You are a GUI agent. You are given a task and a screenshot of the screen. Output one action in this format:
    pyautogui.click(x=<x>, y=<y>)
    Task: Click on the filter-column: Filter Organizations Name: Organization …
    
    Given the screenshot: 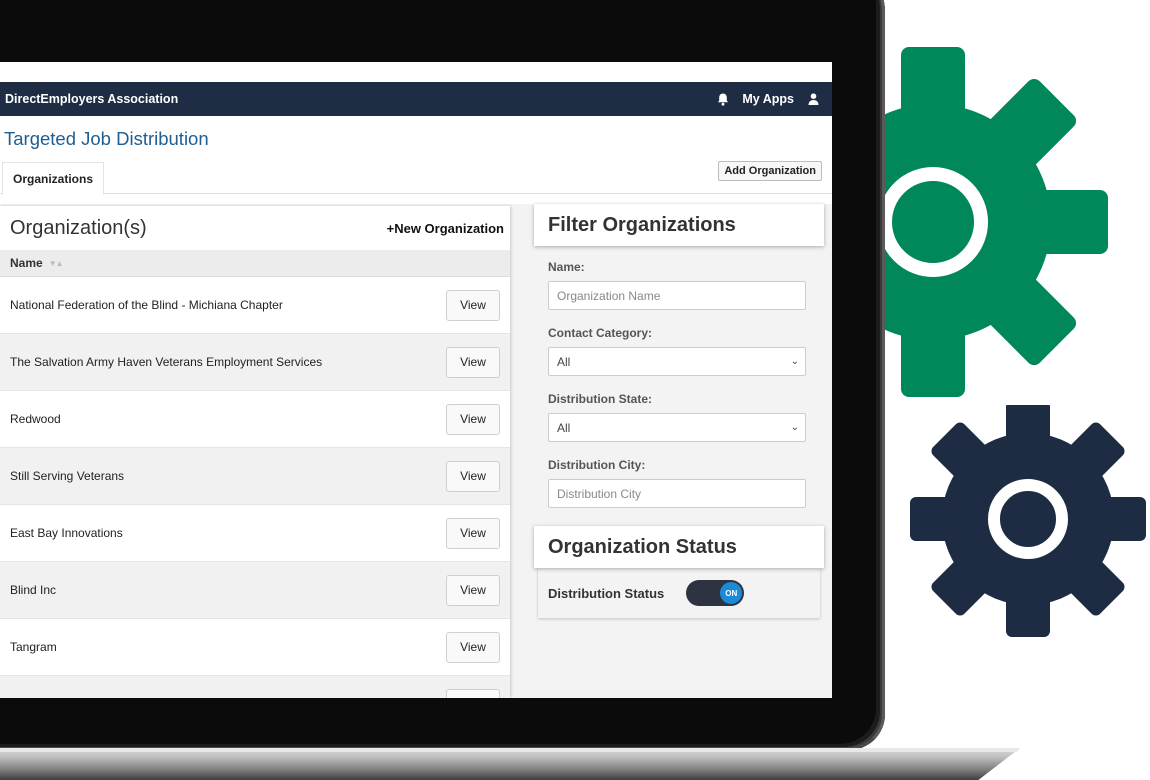 What is the action you would take?
    pyautogui.click(x=679, y=411)
    